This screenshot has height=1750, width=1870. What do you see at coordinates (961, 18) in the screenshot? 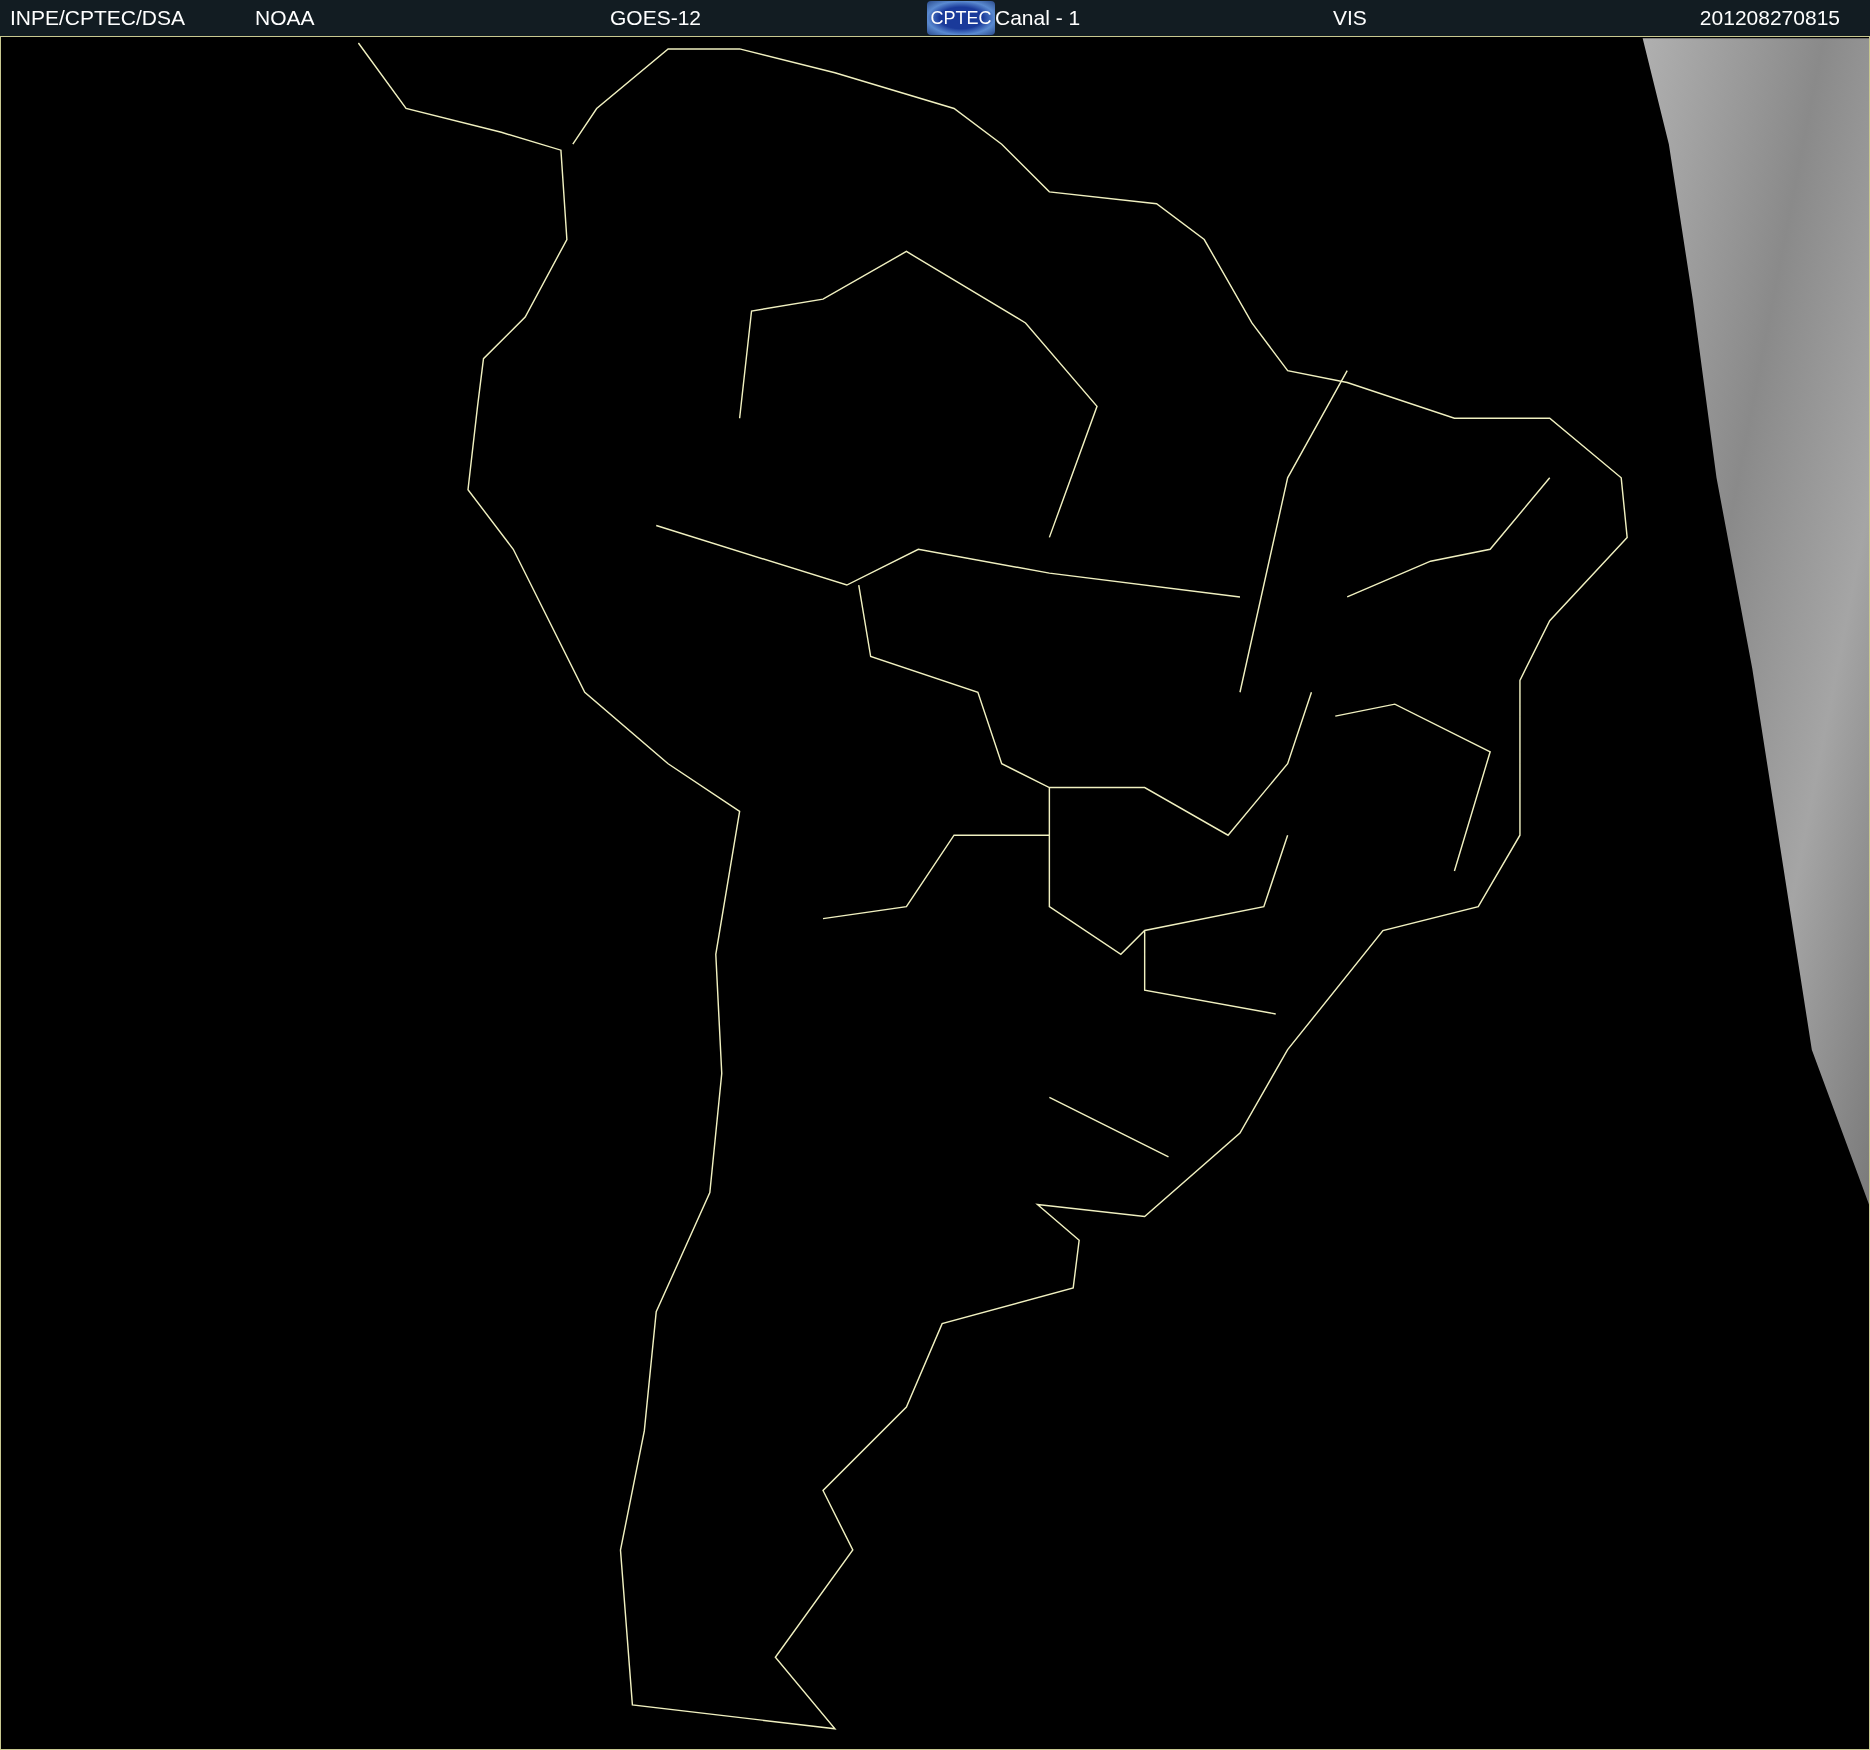
I see `logo: CPTEC` at bounding box center [961, 18].